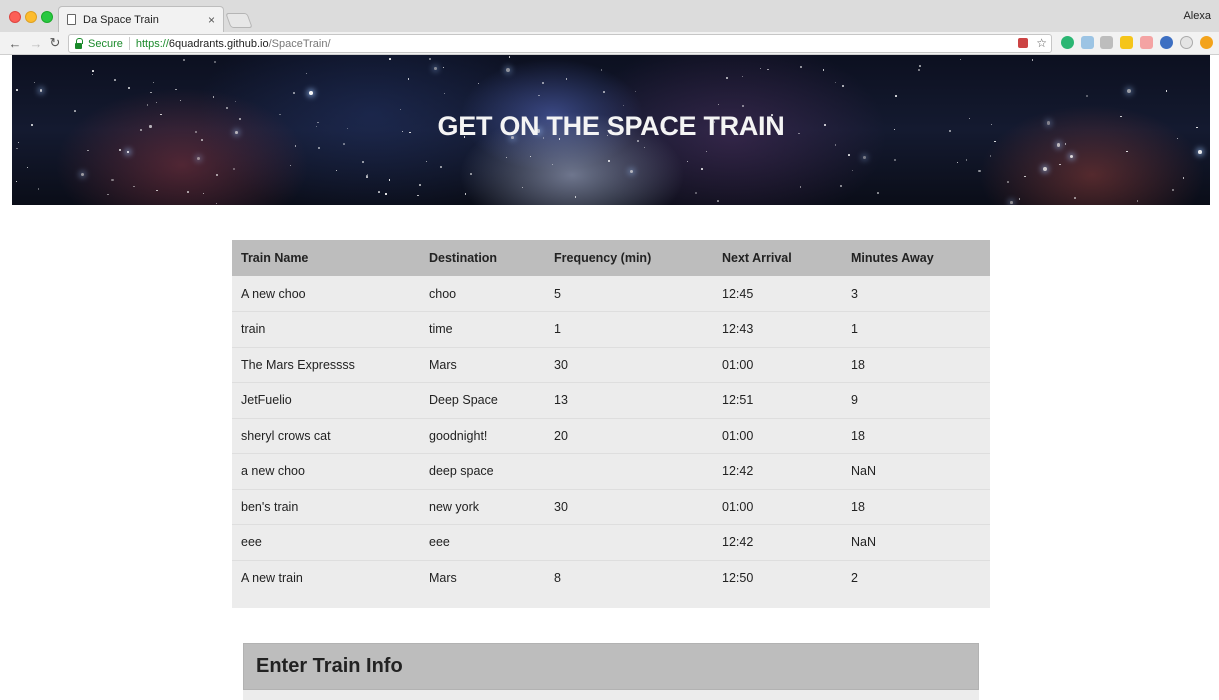 This screenshot has width=1219, height=700. I want to click on cell-frequency: 8, so click(557, 578).